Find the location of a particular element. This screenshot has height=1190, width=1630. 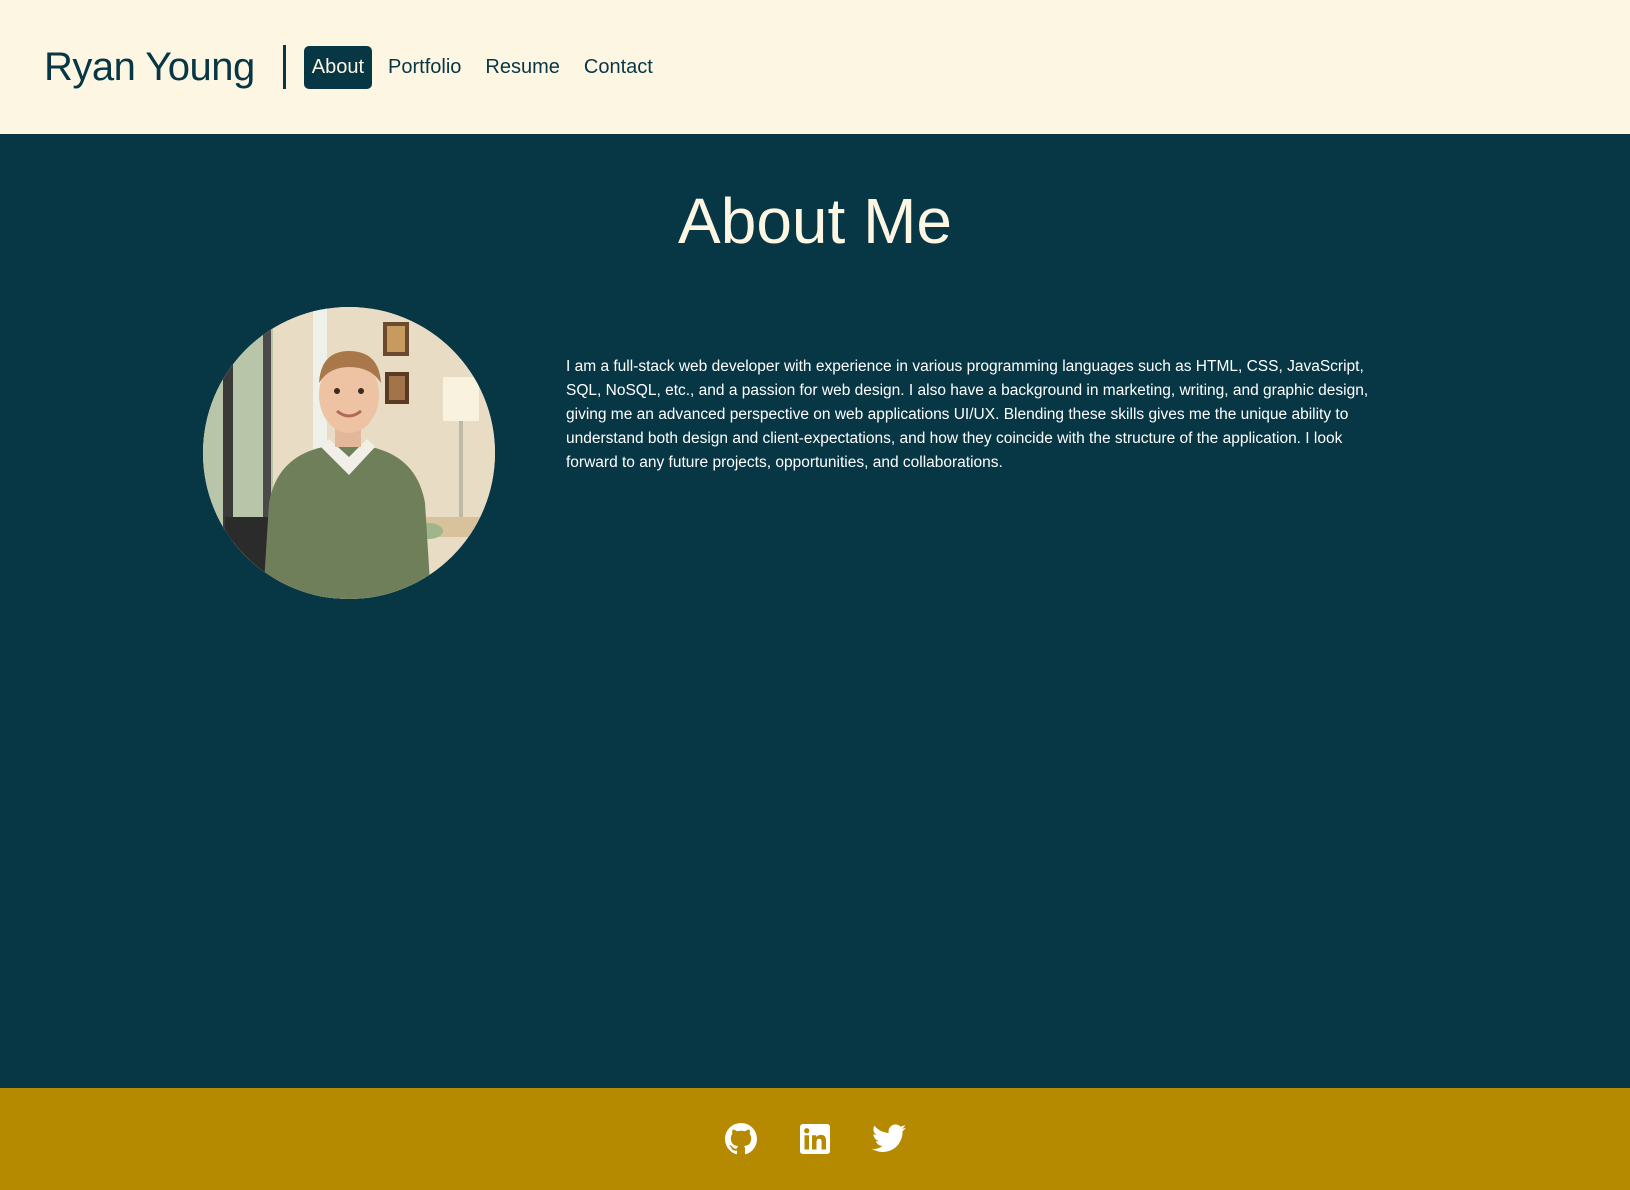

linkedin-icon is located at coordinates (815, 1139).